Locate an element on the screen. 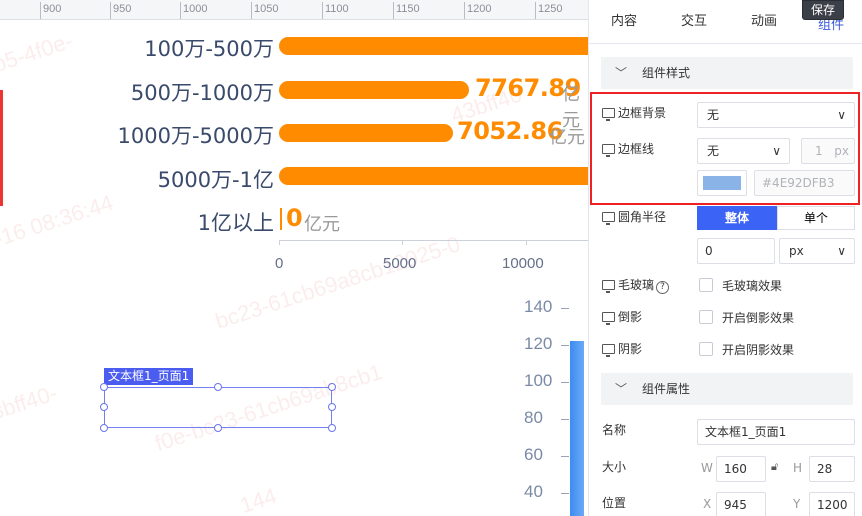 Image resolution: width=862 pixels, height=516 pixels. category-label: 500万-1000万 is located at coordinates (202, 93).